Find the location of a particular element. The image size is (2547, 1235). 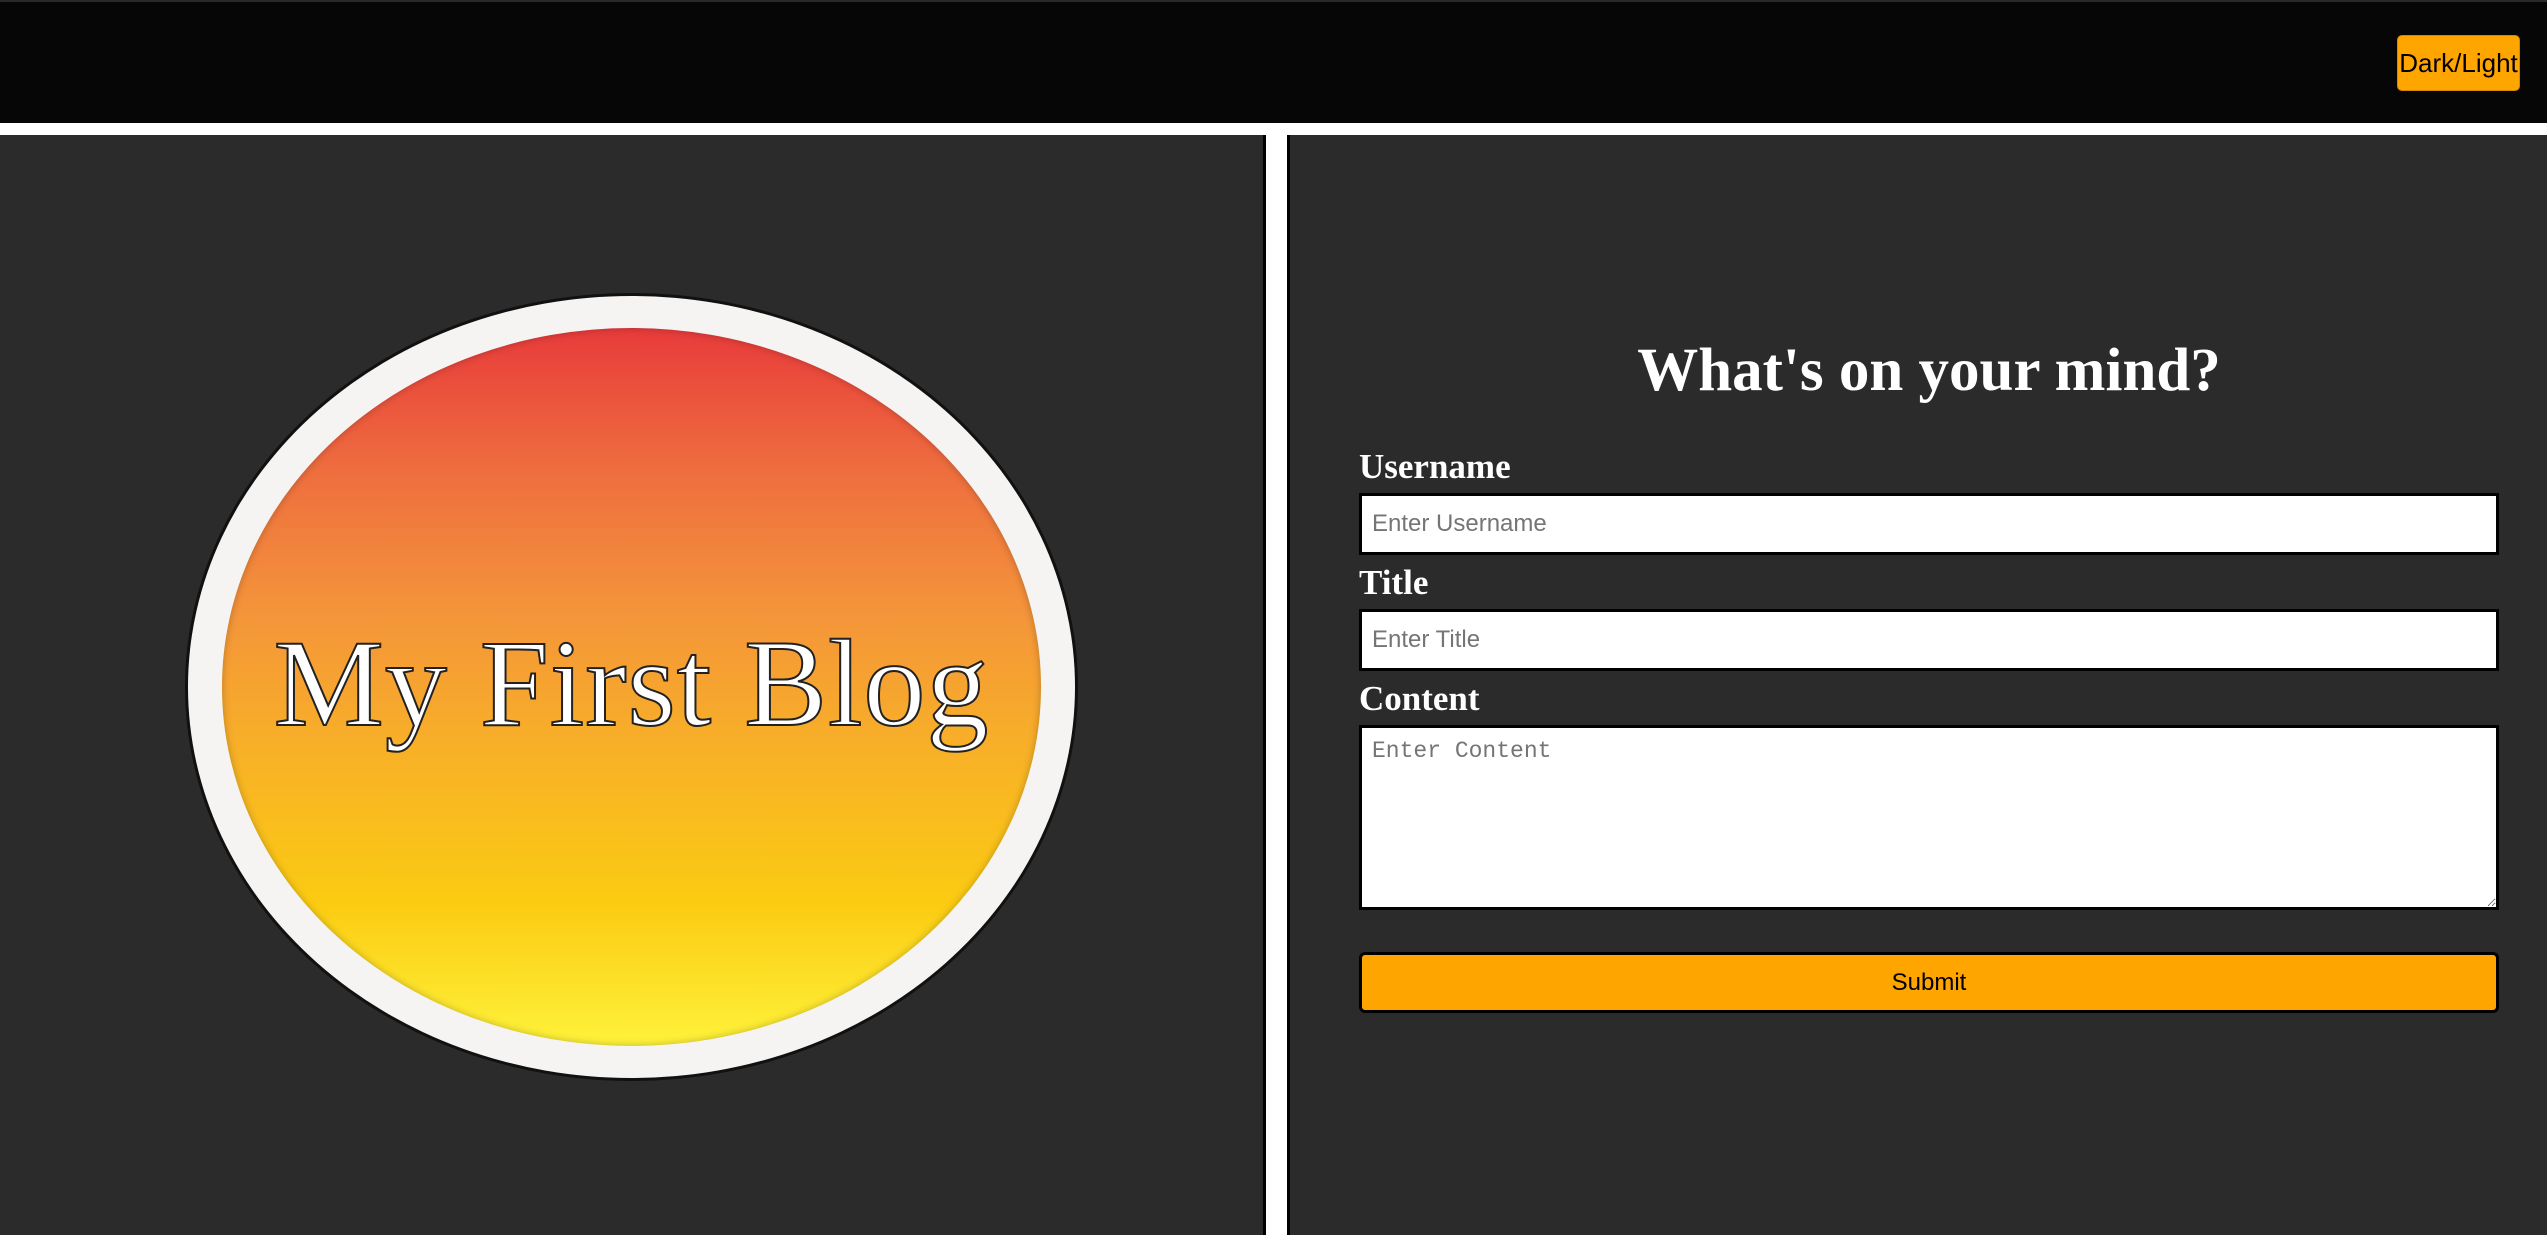

title-input is located at coordinates (1929, 640).